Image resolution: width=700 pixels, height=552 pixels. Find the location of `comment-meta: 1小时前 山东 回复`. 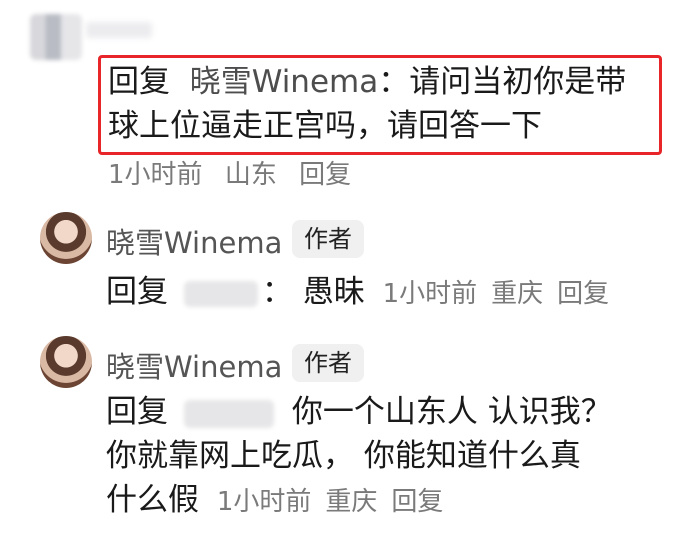

comment-meta: 1小时前 山东 回复 is located at coordinates (236, 172).